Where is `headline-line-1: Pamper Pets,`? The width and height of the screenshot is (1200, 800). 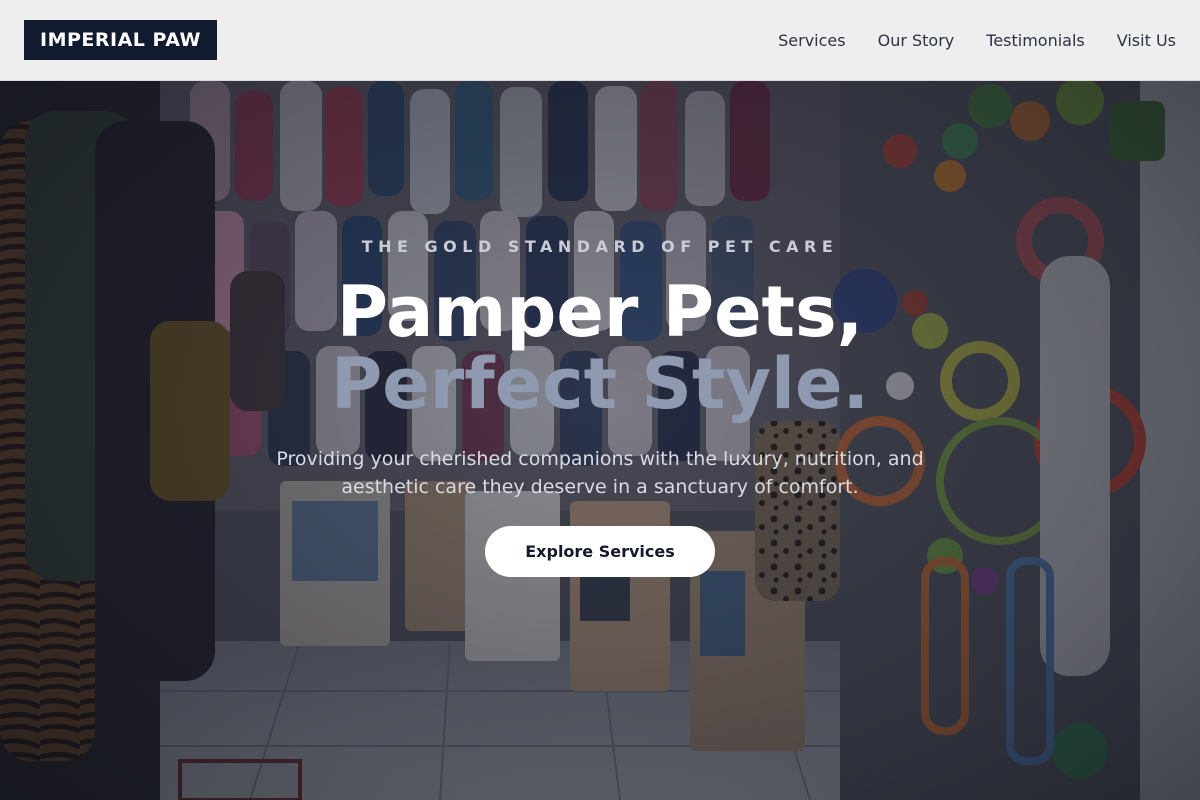
headline-line-1: Pamper Pets, is located at coordinates (600, 312).